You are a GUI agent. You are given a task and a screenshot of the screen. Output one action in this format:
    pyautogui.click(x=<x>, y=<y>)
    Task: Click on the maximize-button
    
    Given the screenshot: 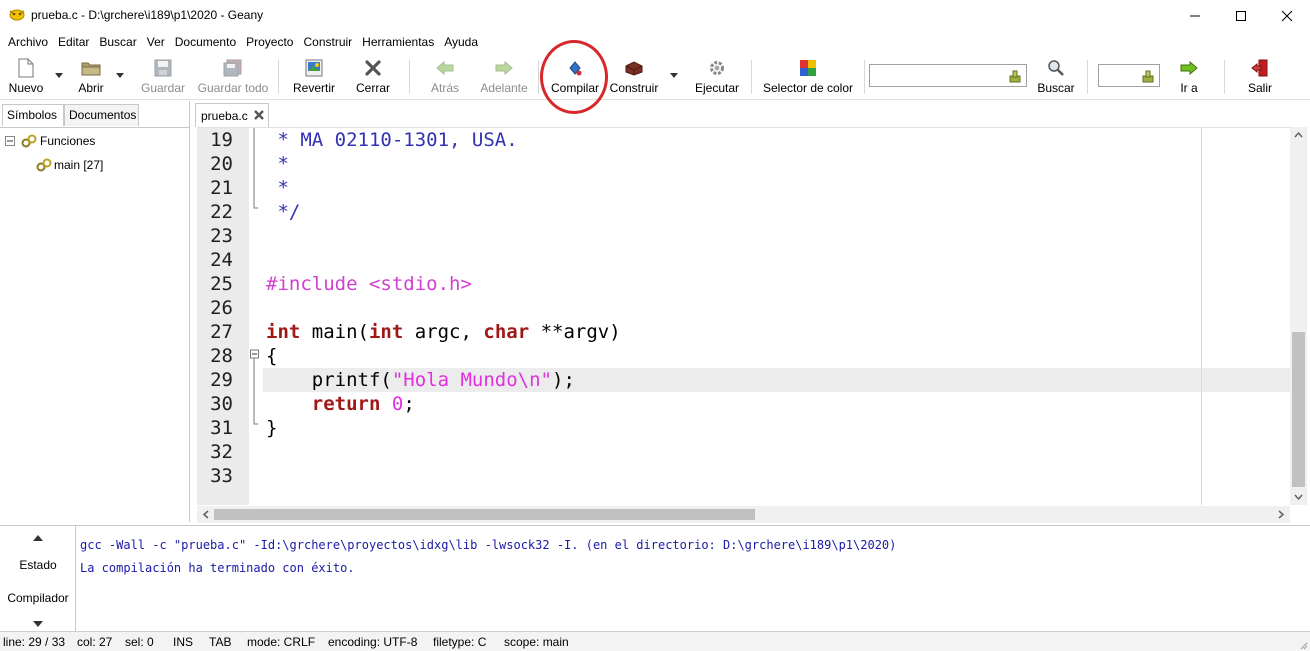 What is the action you would take?
    pyautogui.click(x=1241, y=15)
    